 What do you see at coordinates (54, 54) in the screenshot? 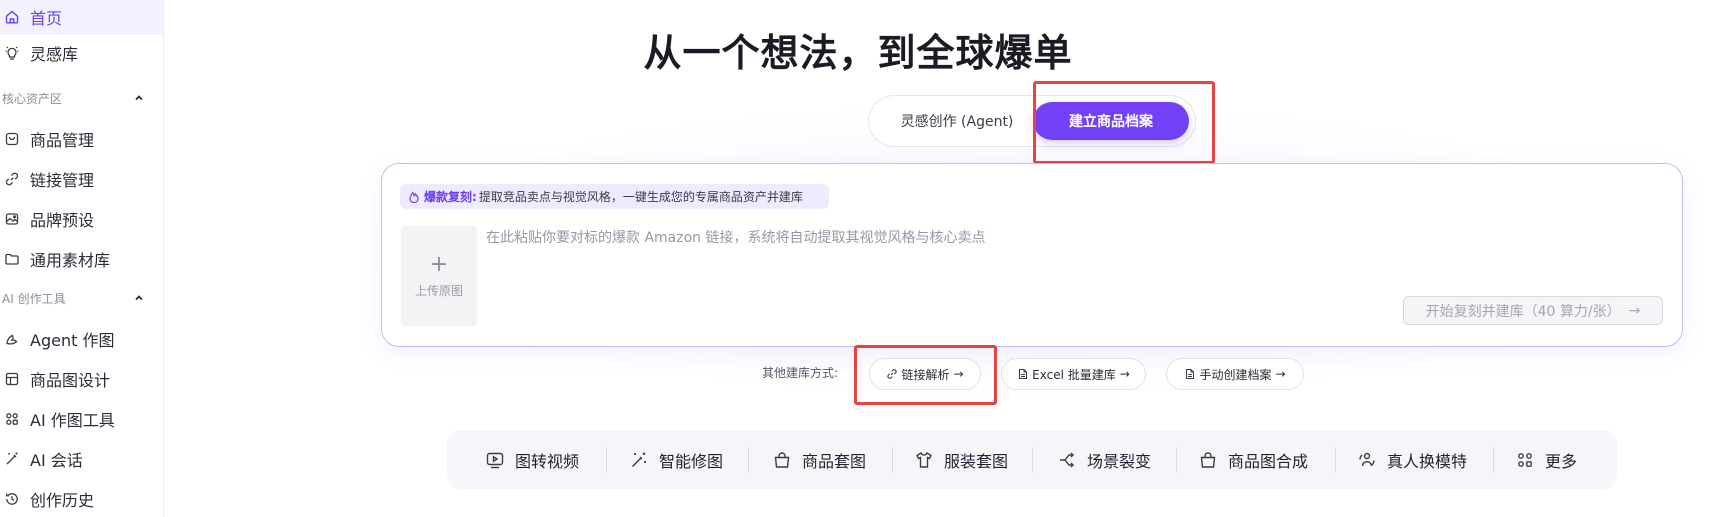
I see `sidebar-item-label: 灵感库` at bounding box center [54, 54].